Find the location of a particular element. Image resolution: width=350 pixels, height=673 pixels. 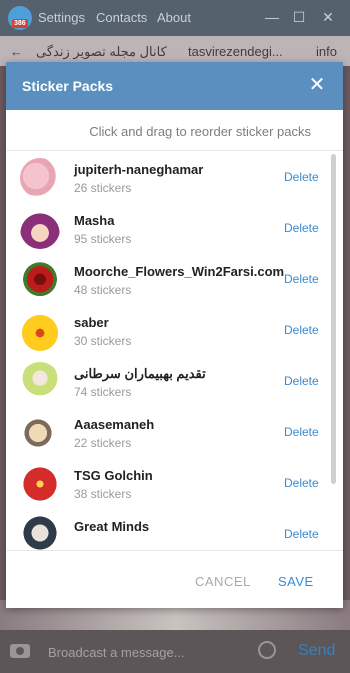

rose-sticker-icon is located at coordinates (40, 280).